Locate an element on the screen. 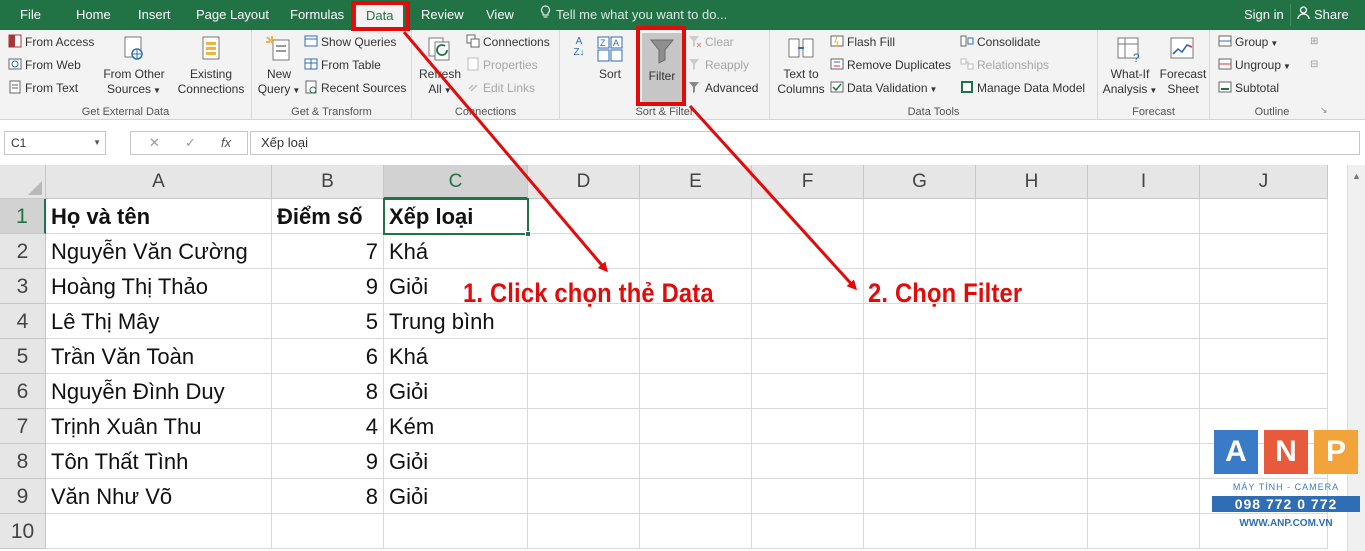  flash-fill-button: Flash Fill is located at coordinates (862, 42).